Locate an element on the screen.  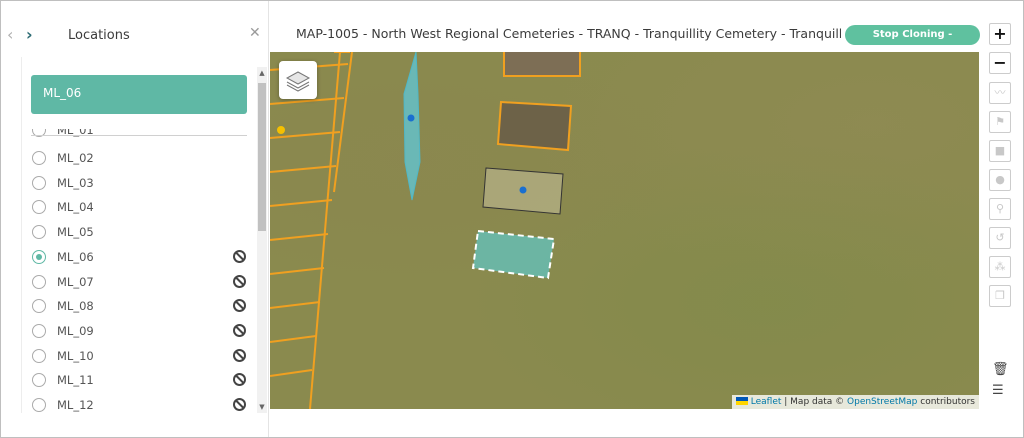
circle-icon: ● is located at coordinates (1000, 180).